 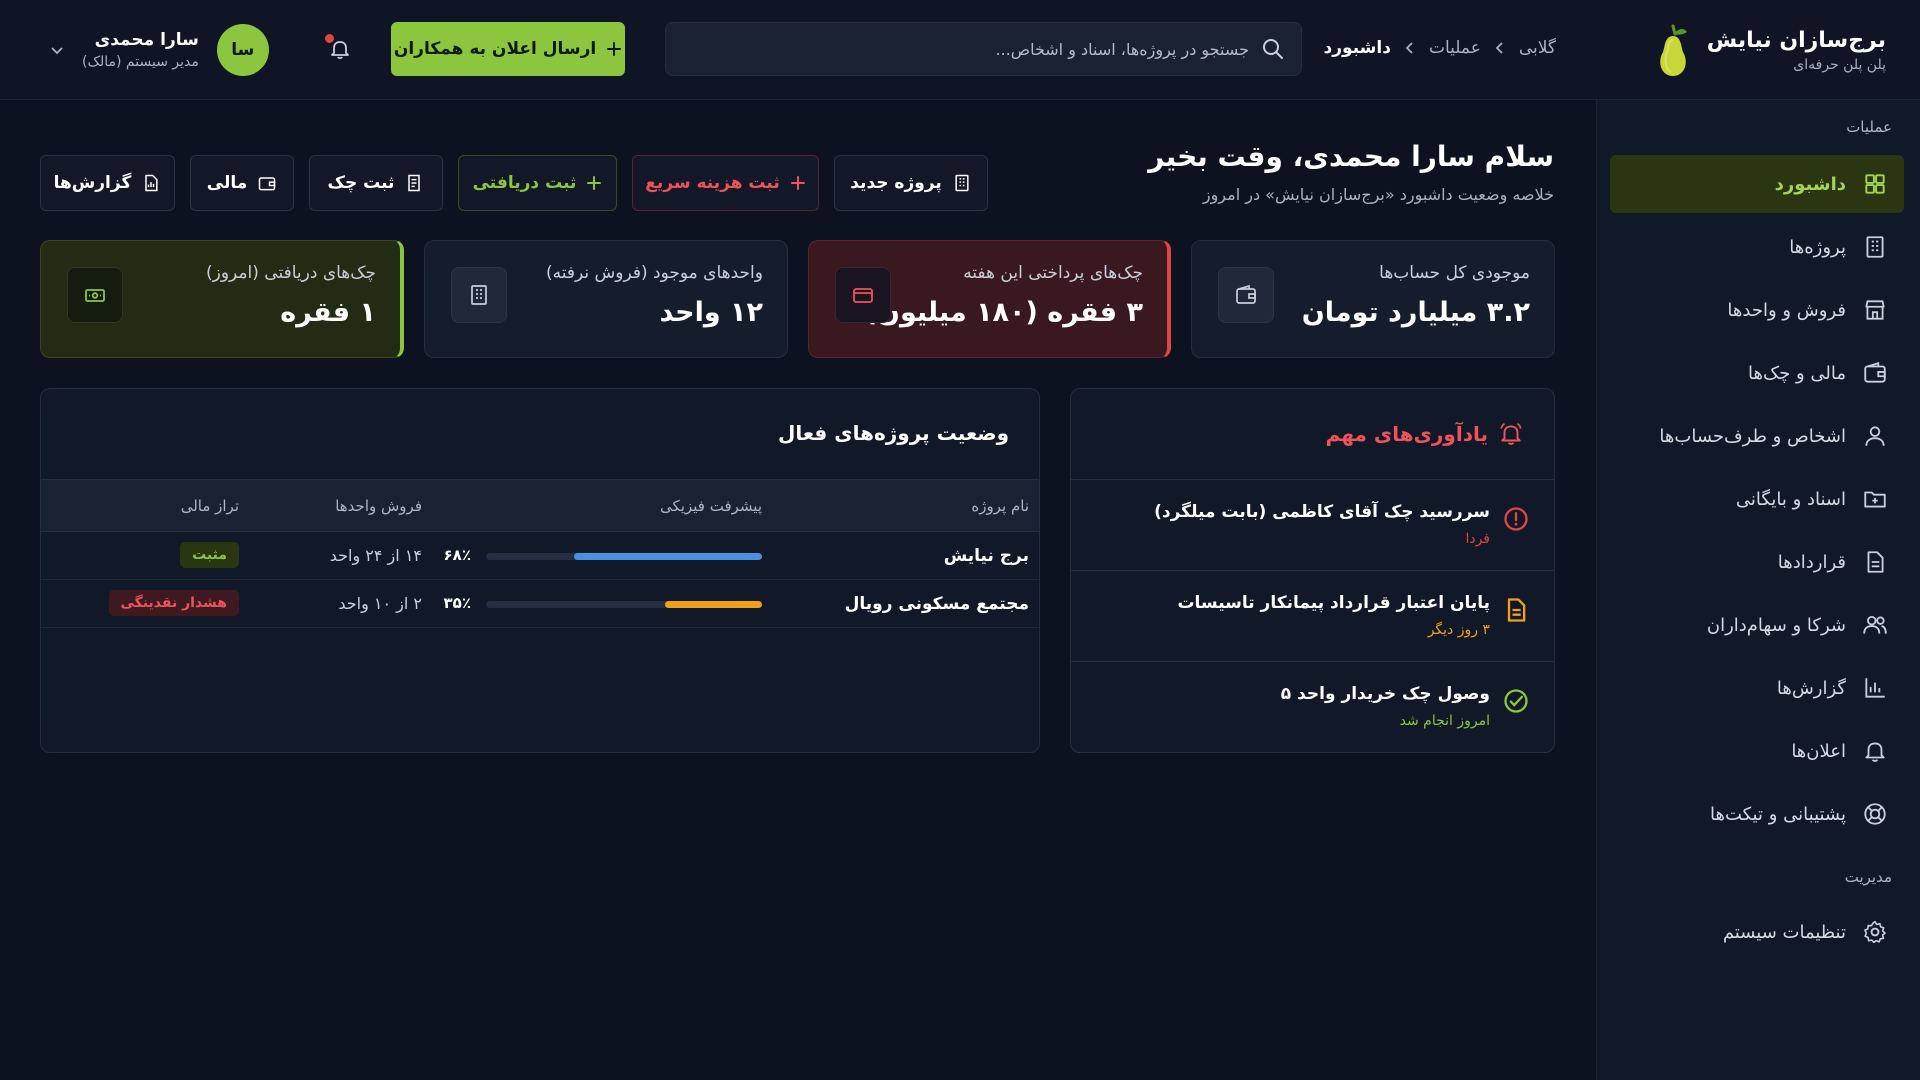 I want to click on new-project-label: پروژه جدید, so click(x=896, y=183).